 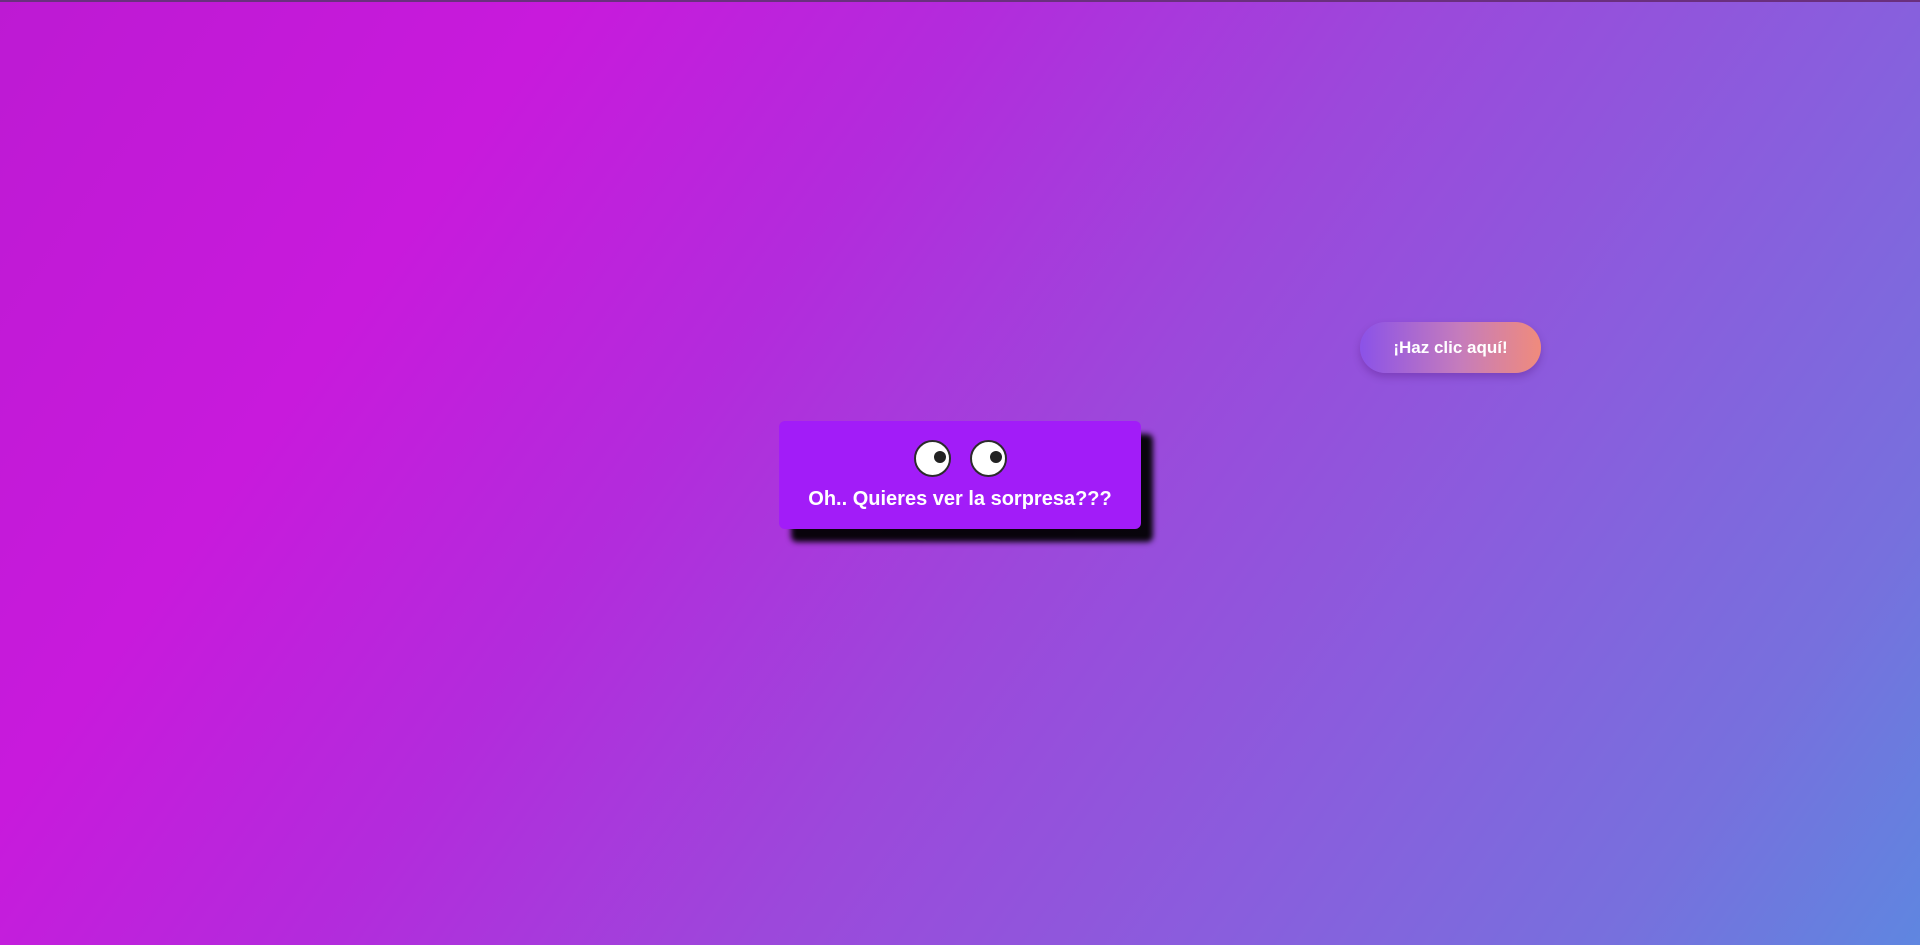 What do you see at coordinates (932, 458) in the screenshot?
I see `left-eye-icon` at bounding box center [932, 458].